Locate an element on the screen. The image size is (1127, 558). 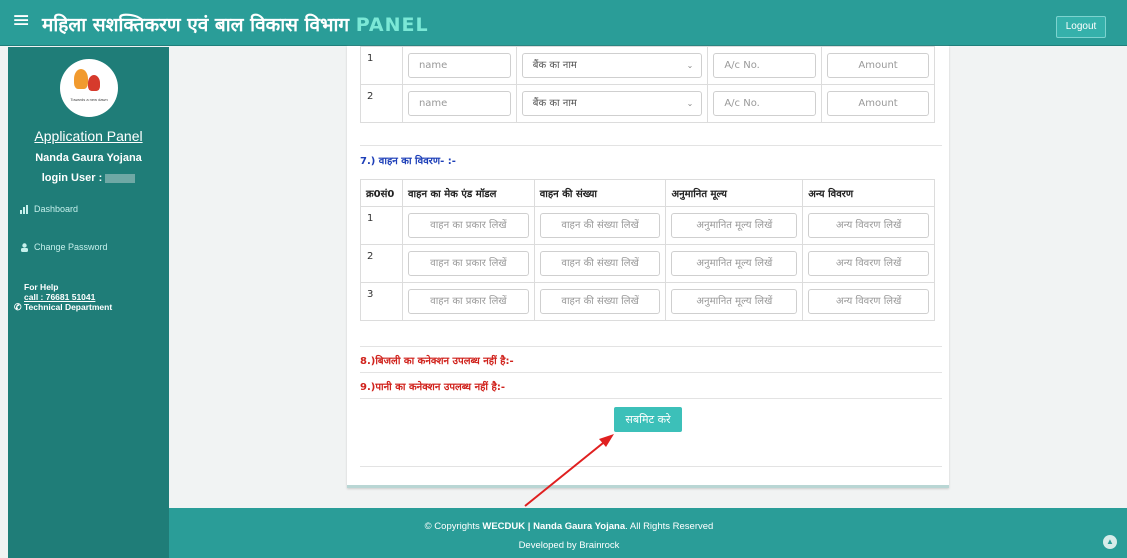
logo: Towards a new dawn is located at coordinates (89, 88).